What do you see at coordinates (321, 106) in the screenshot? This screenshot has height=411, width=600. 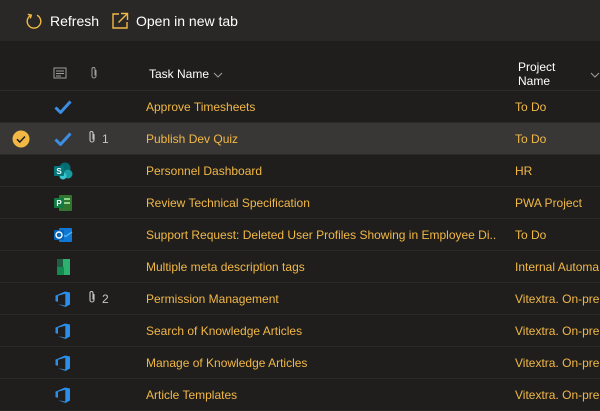 I see `task-name-link: Approve Timesheets` at bounding box center [321, 106].